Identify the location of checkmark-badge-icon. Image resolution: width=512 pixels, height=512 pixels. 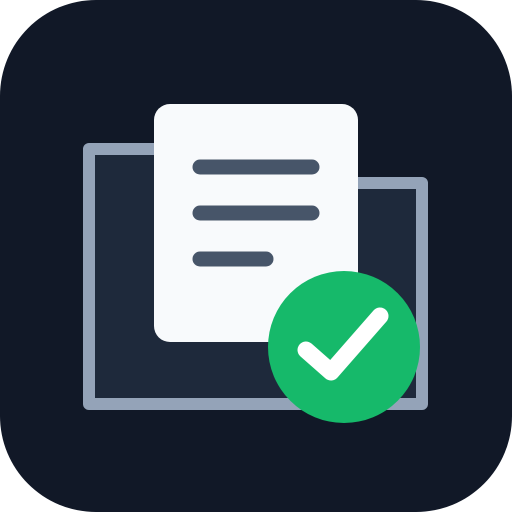
(344, 347).